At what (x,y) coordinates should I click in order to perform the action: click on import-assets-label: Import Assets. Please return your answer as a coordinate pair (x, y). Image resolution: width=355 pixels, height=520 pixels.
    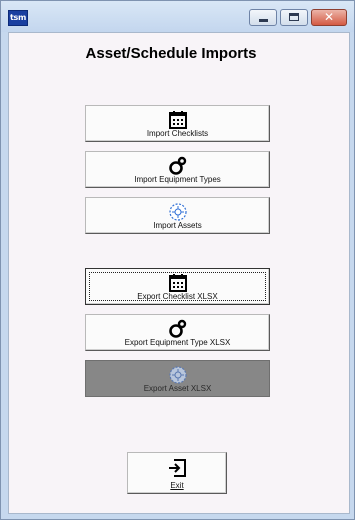
    Looking at the image, I should click on (177, 225).